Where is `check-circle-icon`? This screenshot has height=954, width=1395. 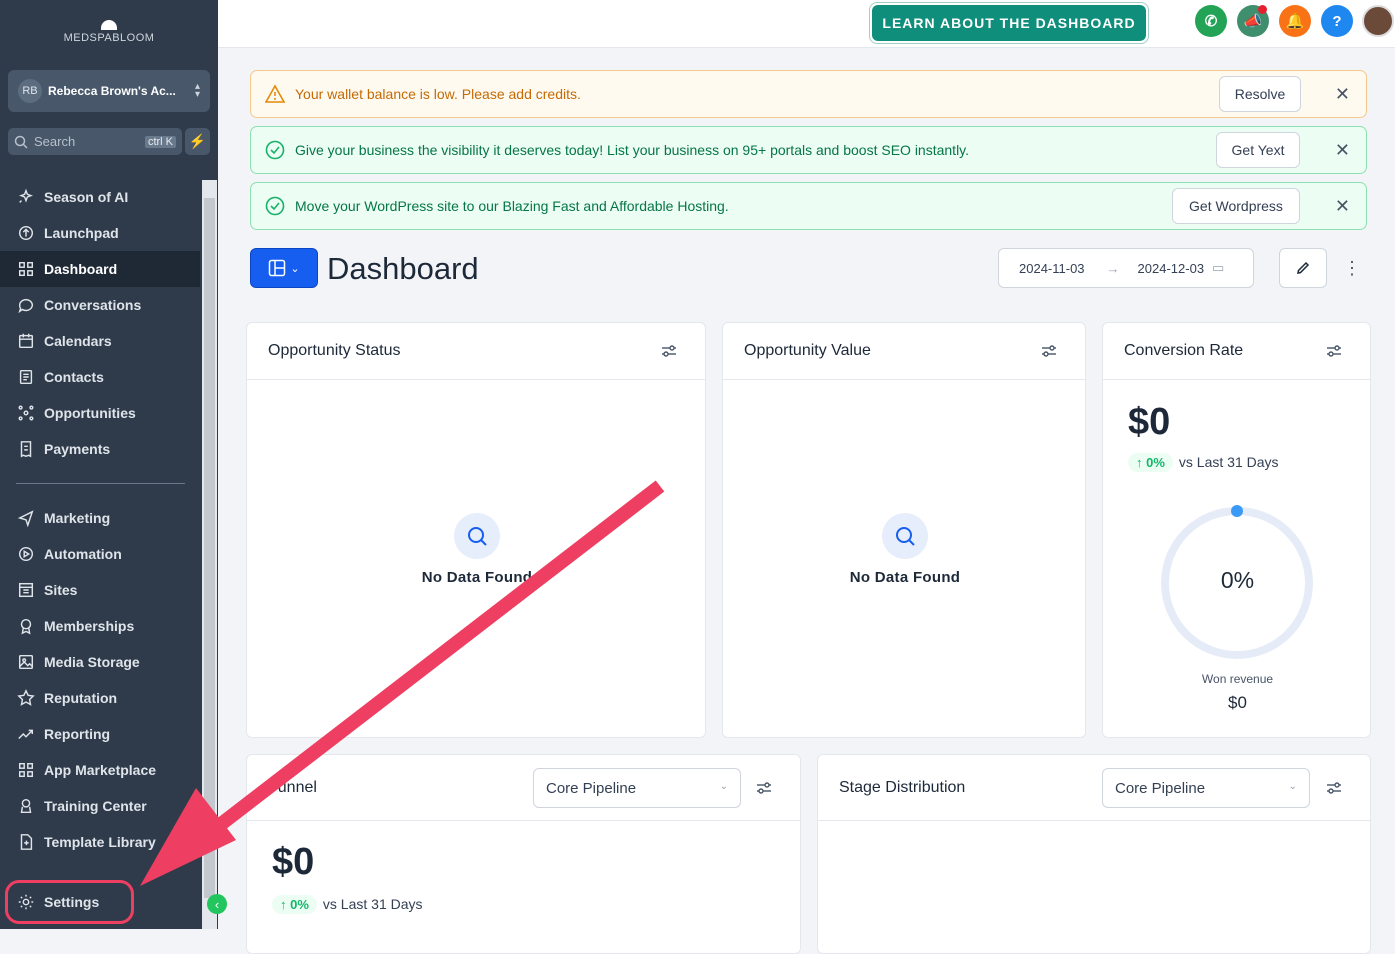
check-circle-icon is located at coordinates (275, 150).